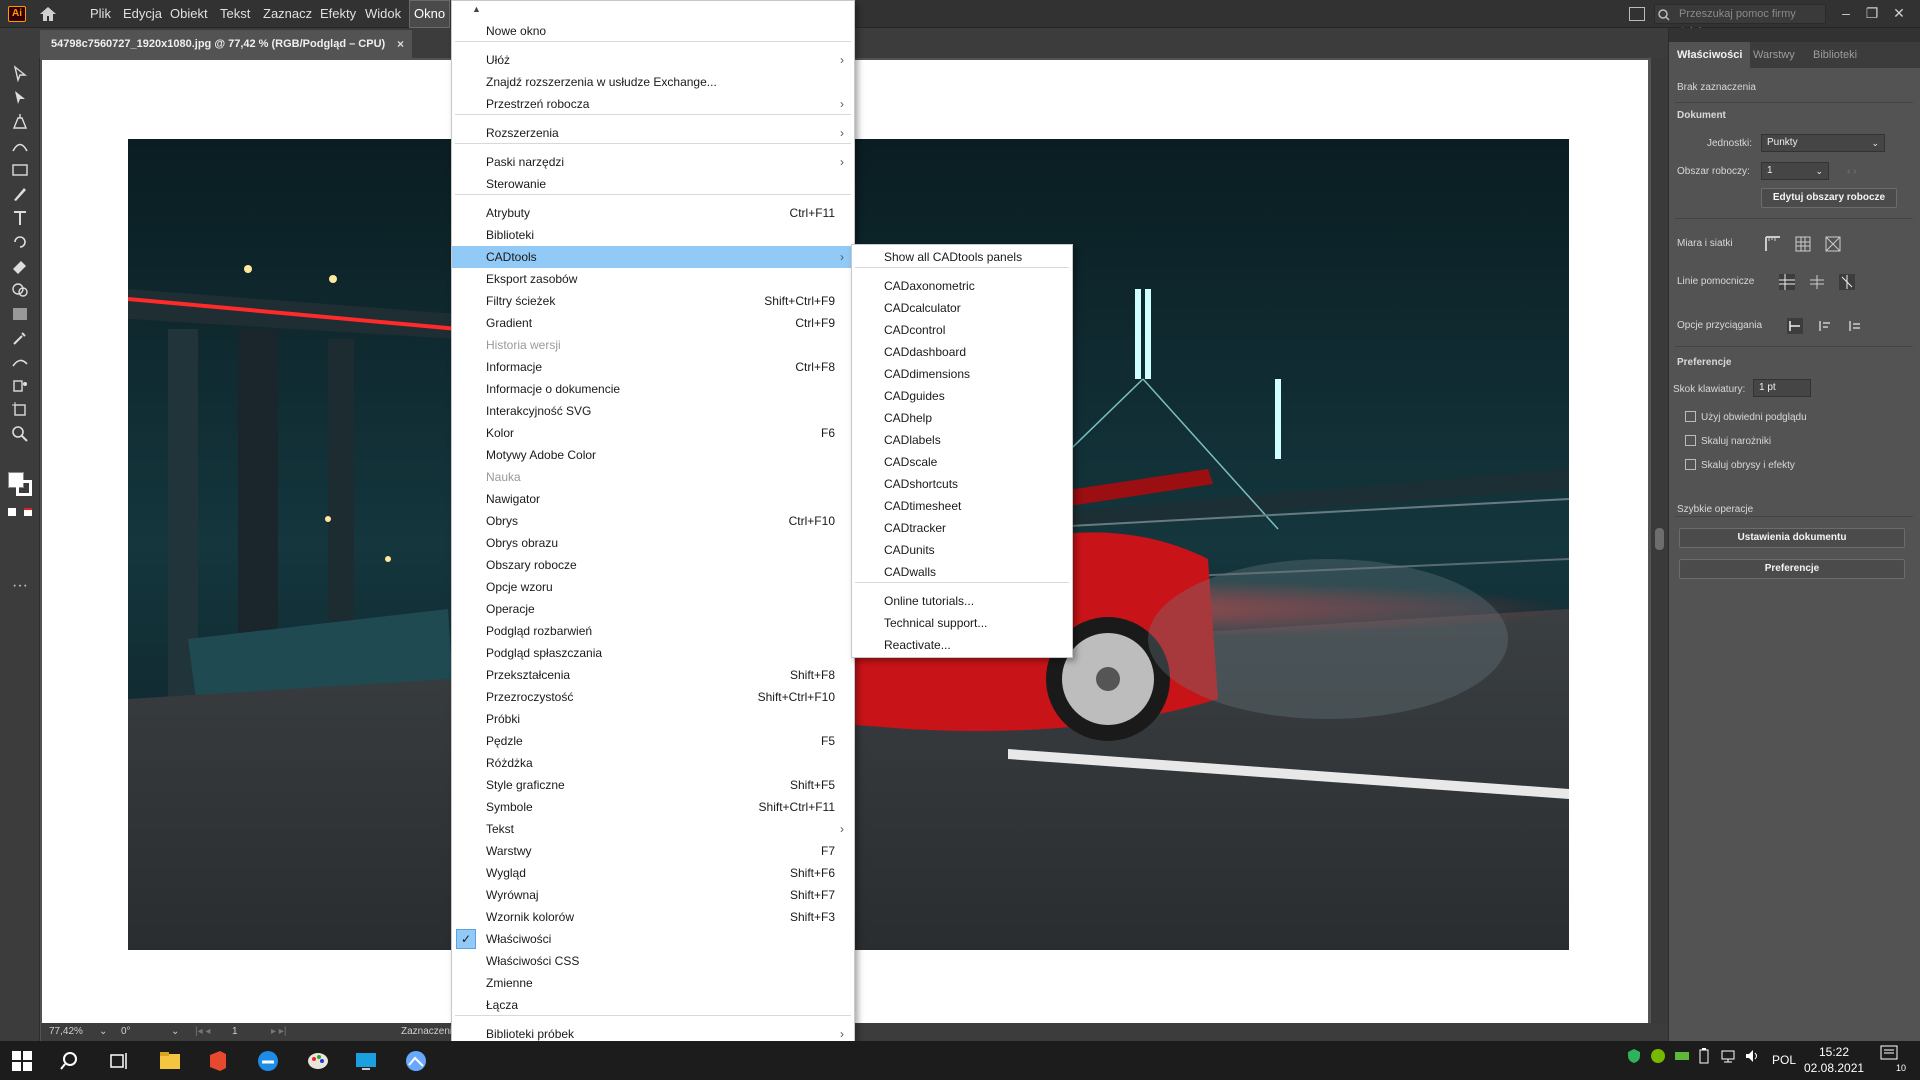 The width and height of the screenshot is (1920, 1080). Describe the element at coordinates (20, 386) in the screenshot. I see `symbol-sprayer-tool-icon` at that location.